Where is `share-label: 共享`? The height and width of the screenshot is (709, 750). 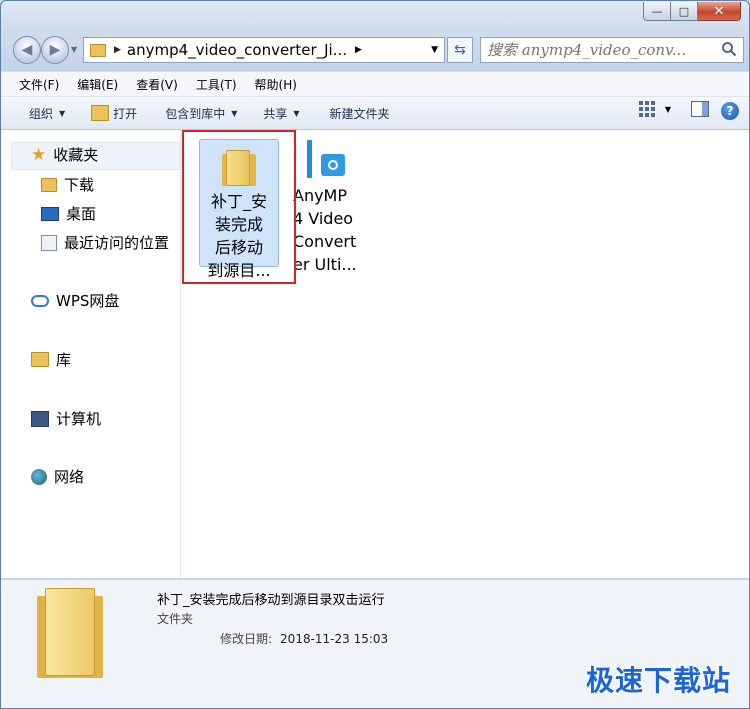
share-label: 共享 is located at coordinates (275, 113).